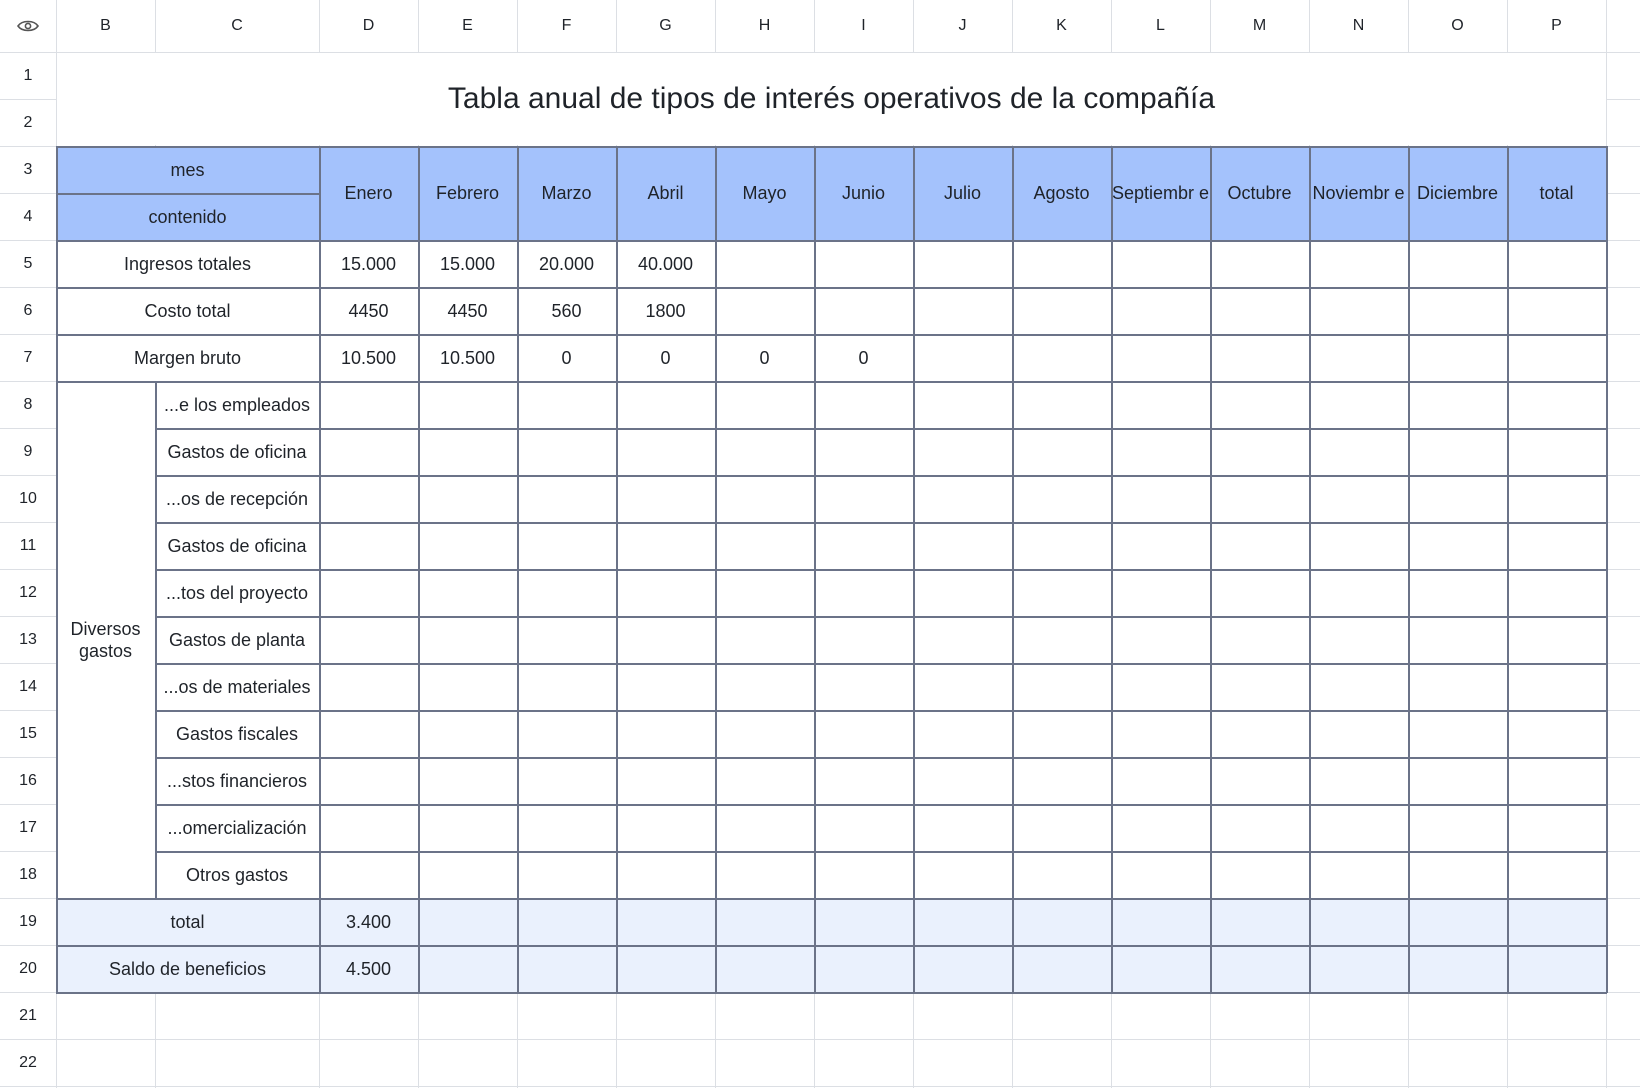 The height and width of the screenshot is (1088, 1640). Describe the element at coordinates (368, 263) in the screenshot. I see `data-cell: 15.000` at that location.